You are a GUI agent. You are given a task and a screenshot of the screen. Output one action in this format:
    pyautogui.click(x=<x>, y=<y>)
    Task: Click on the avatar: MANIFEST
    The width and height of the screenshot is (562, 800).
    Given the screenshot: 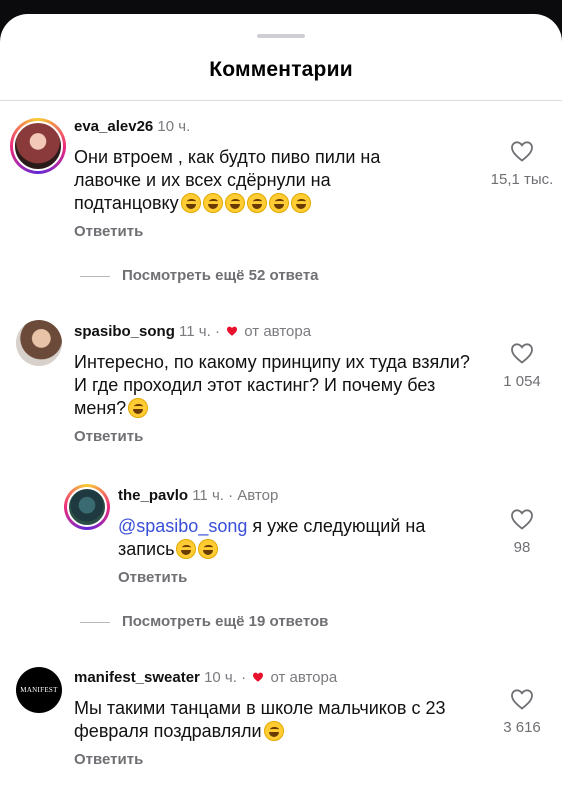 What is the action you would take?
    pyautogui.click(x=39, y=690)
    